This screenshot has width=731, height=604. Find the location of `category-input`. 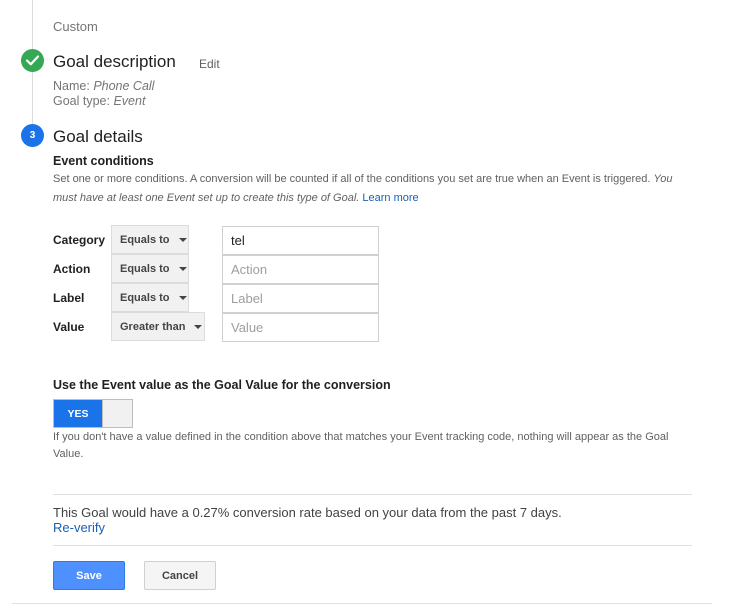

category-input is located at coordinates (300, 240).